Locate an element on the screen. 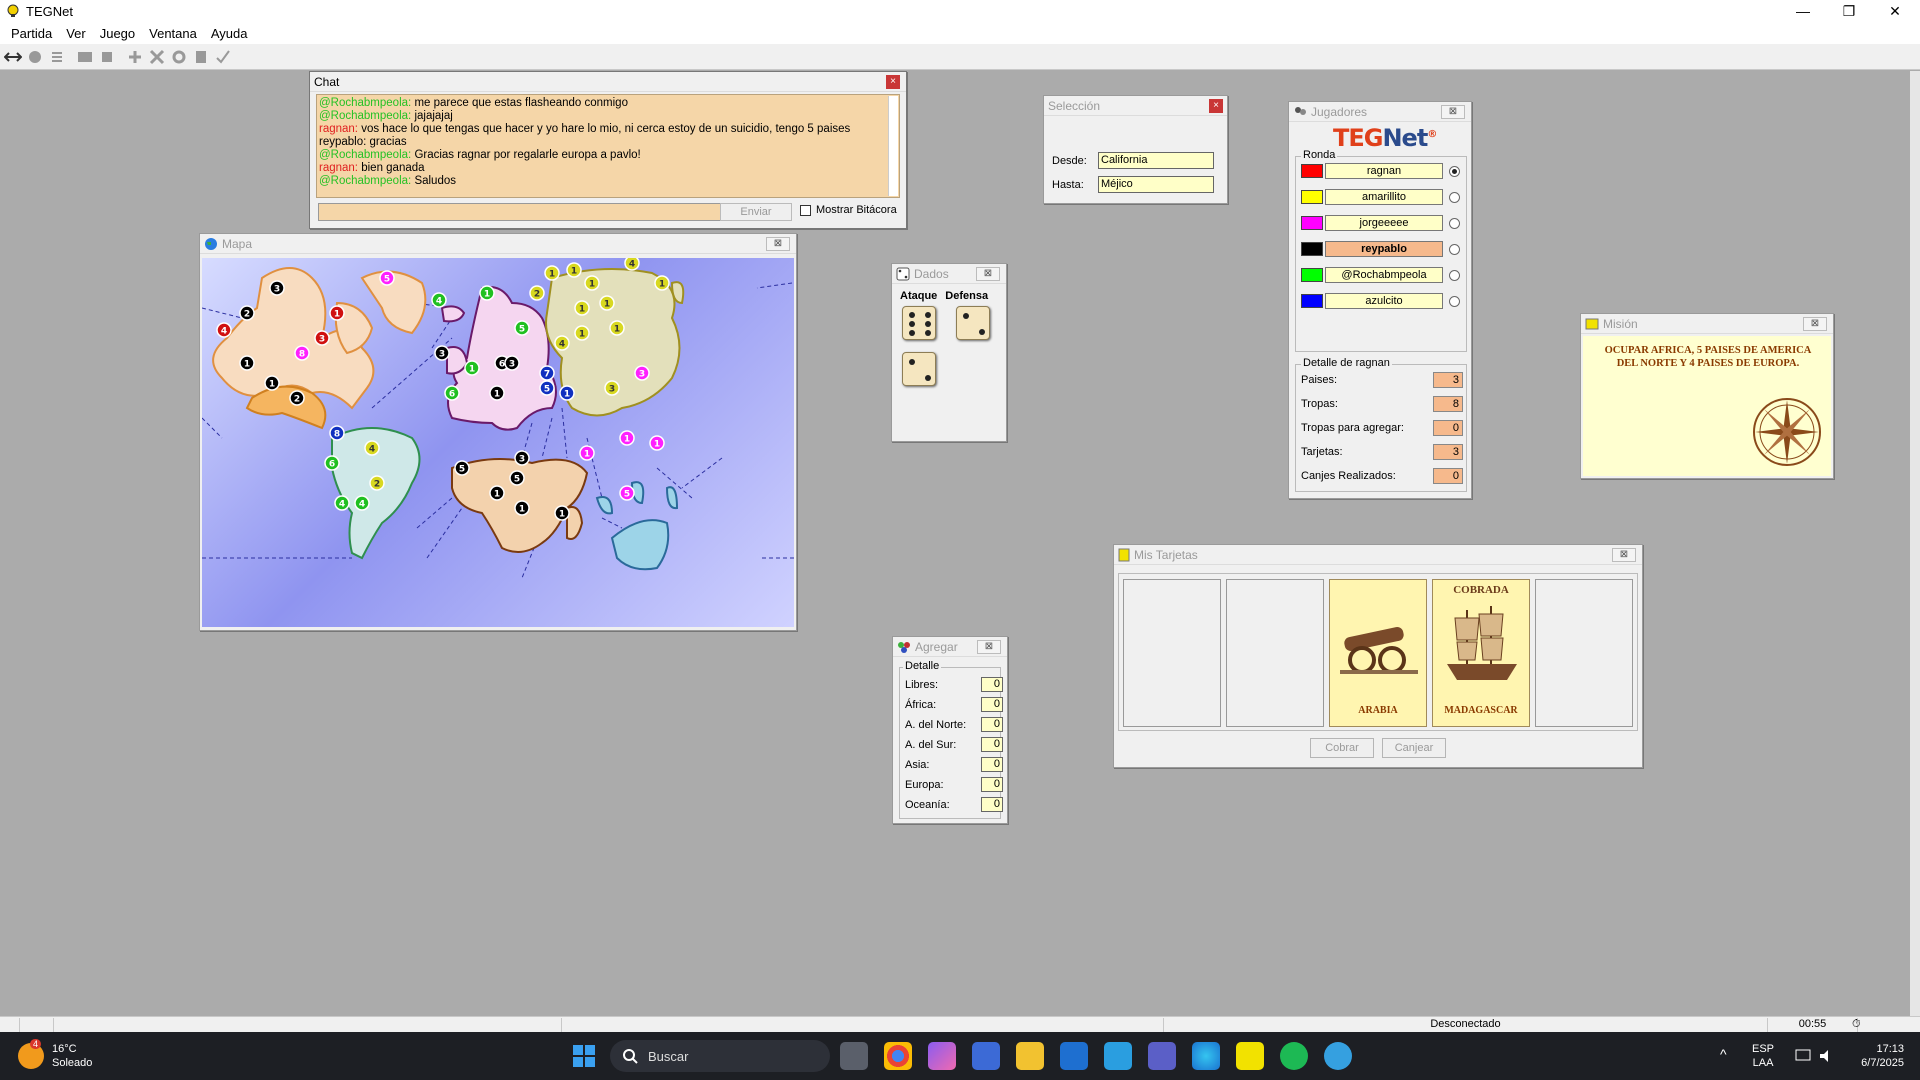  taskbar-search: Buscar is located at coordinates (720, 1056).